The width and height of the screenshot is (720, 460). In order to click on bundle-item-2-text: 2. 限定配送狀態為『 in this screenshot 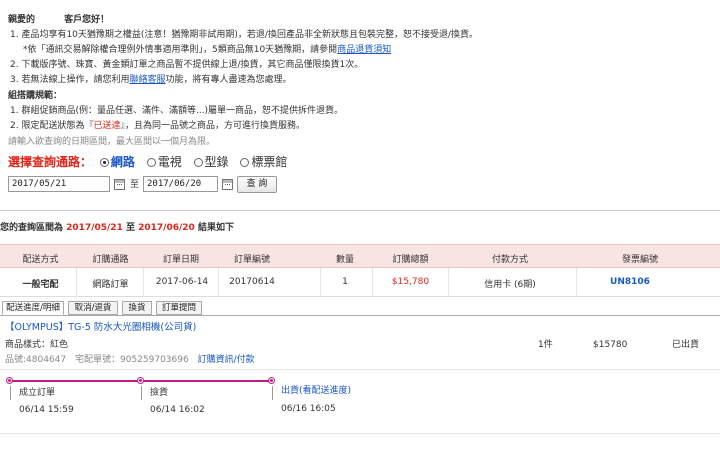, I will do `click(52, 126)`.